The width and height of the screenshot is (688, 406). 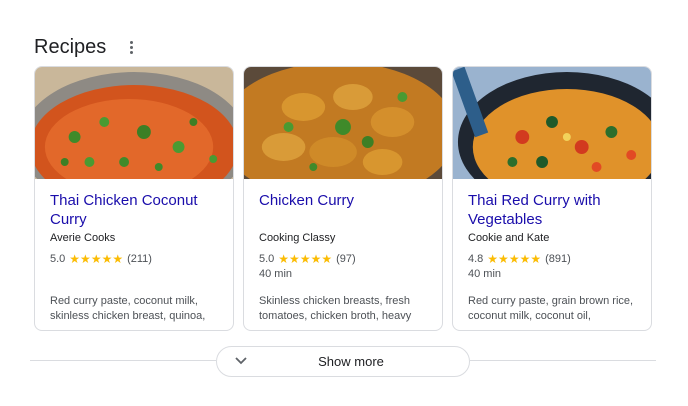 I want to click on rating-value: 4.8, so click(x=476, y=259).